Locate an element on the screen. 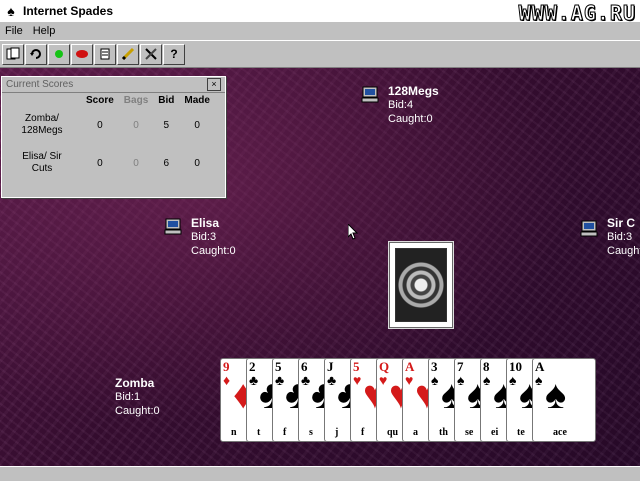 This screenshot has height=481, width=640. new-game-button is located at coordinates (13, 54).